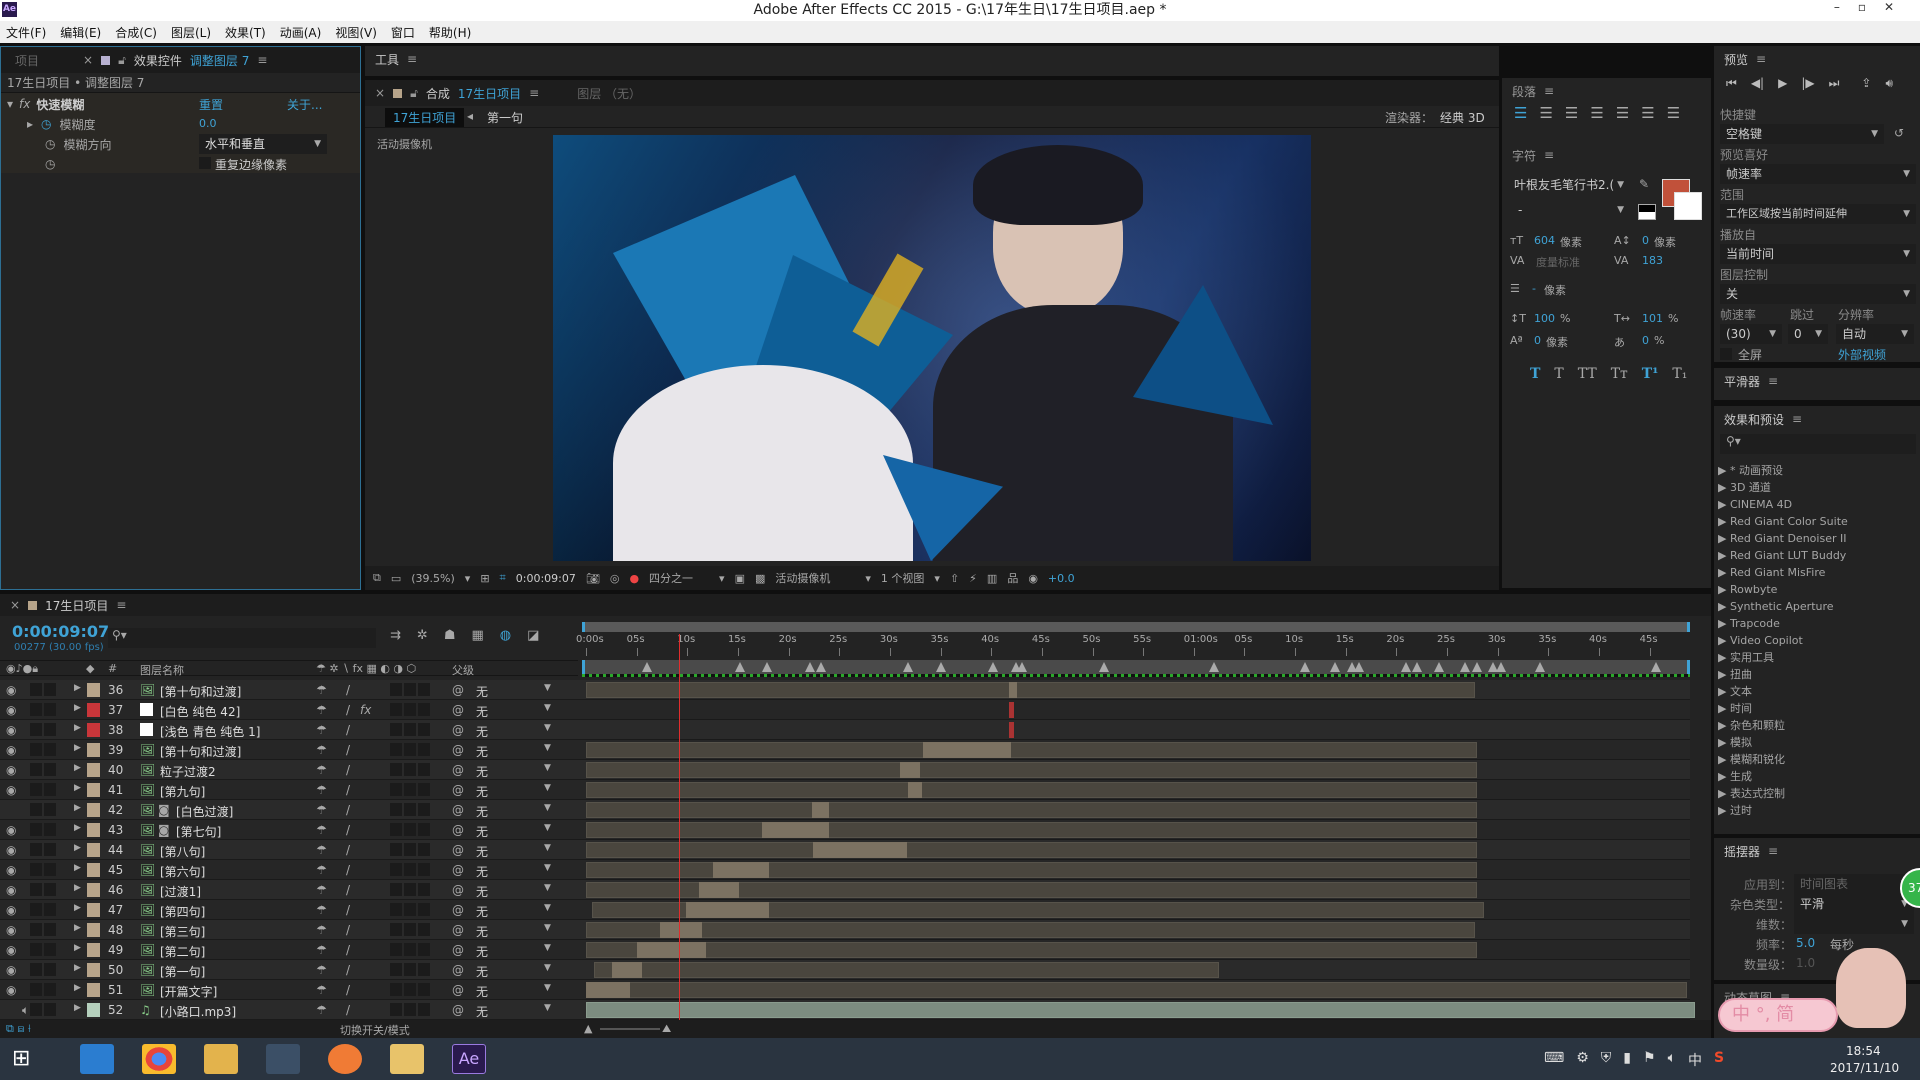 Image resolution: width=1920 pixels, height=1080 pixels. I want to click on layer-name: [第二句], so click(182, 951).